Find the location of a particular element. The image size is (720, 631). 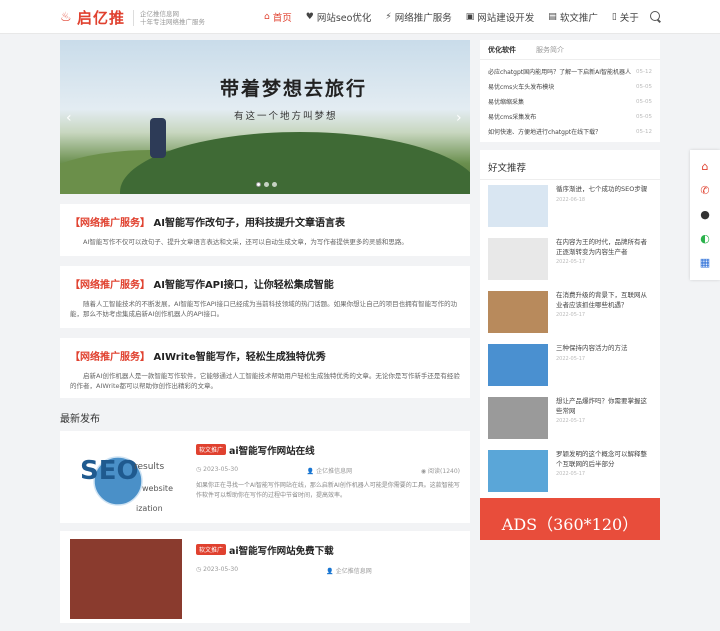

qrcode-icon: ▦ is located at coordinates (705, 263).